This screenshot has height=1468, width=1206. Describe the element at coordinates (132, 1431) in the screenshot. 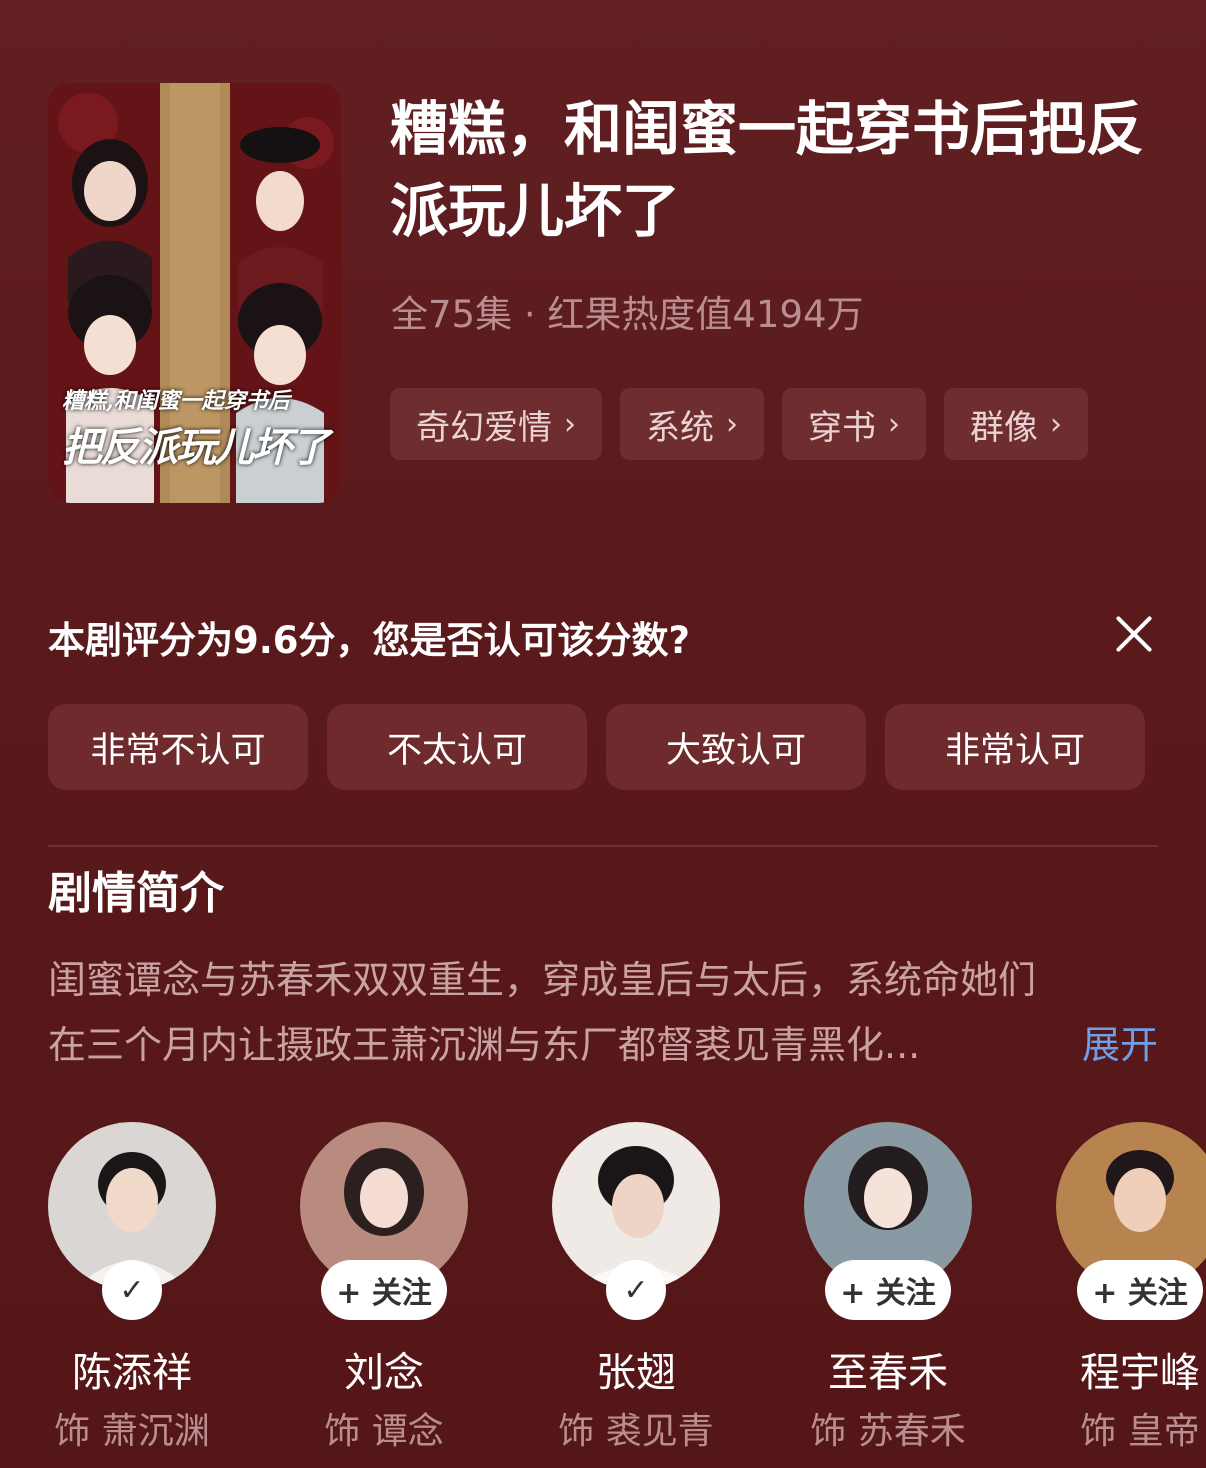

I see `cast-role: 饰 萧沉渊` at that location.